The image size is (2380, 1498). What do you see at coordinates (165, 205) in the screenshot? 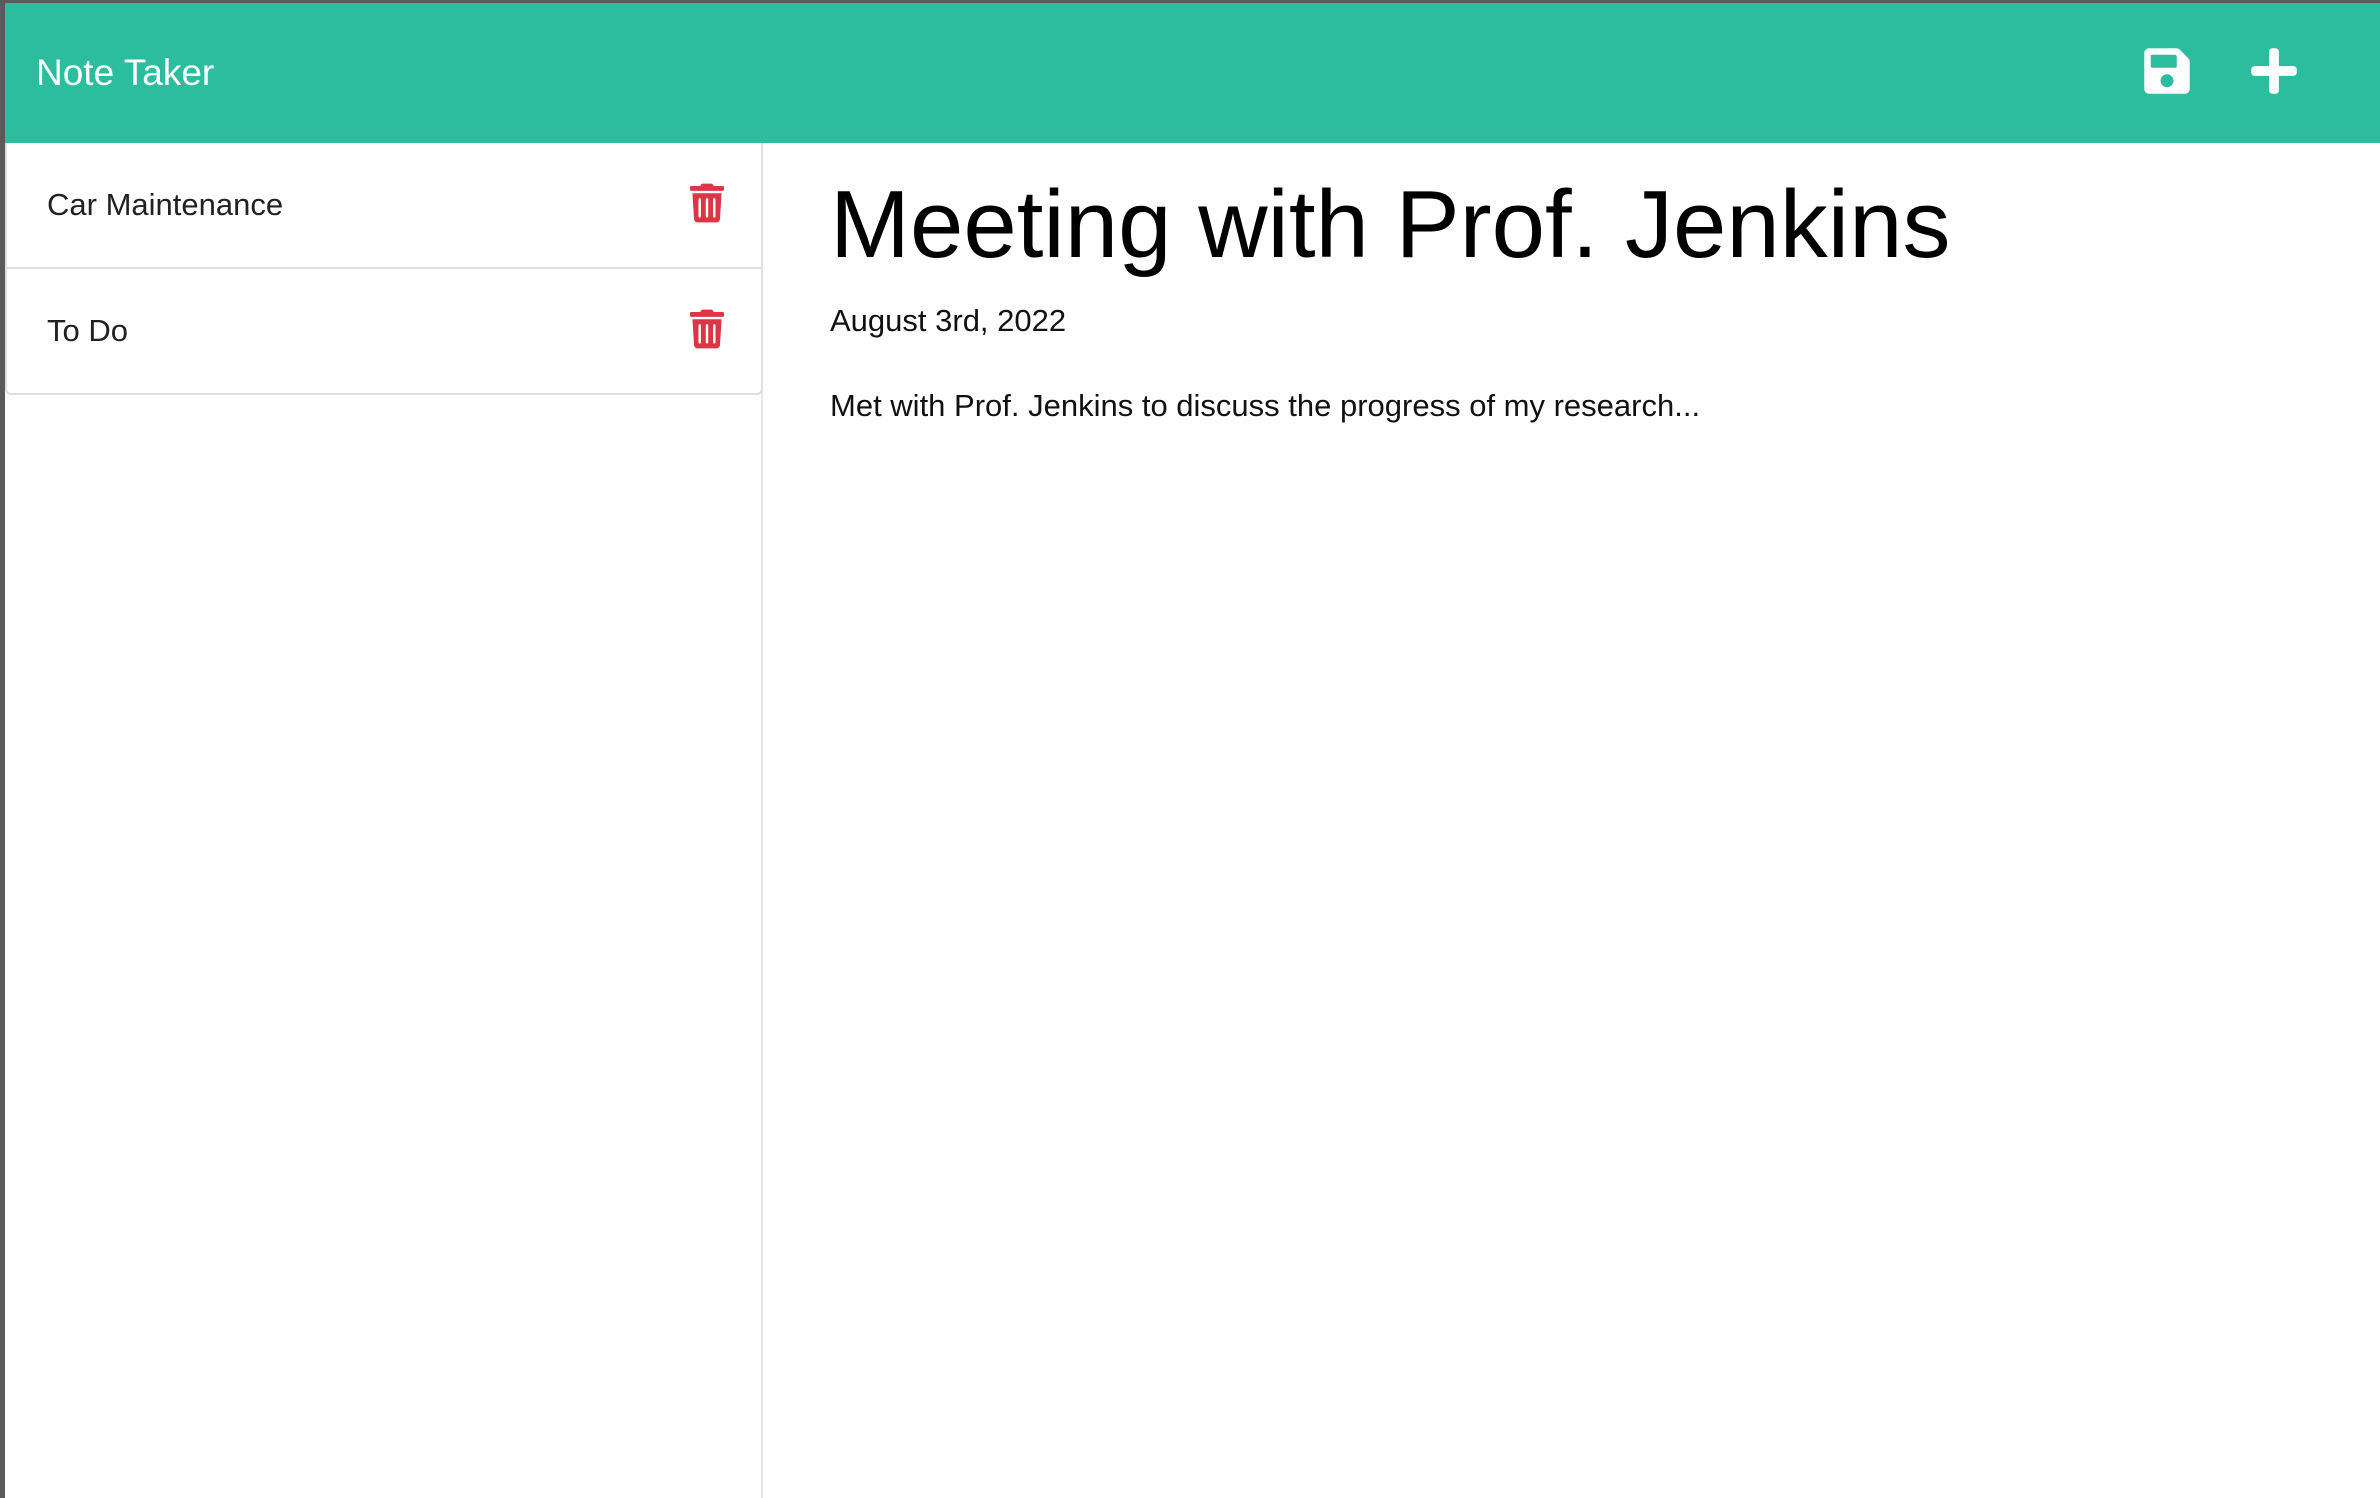
I see `note-title: Car Maintenance` at bounding box center [165, 205].